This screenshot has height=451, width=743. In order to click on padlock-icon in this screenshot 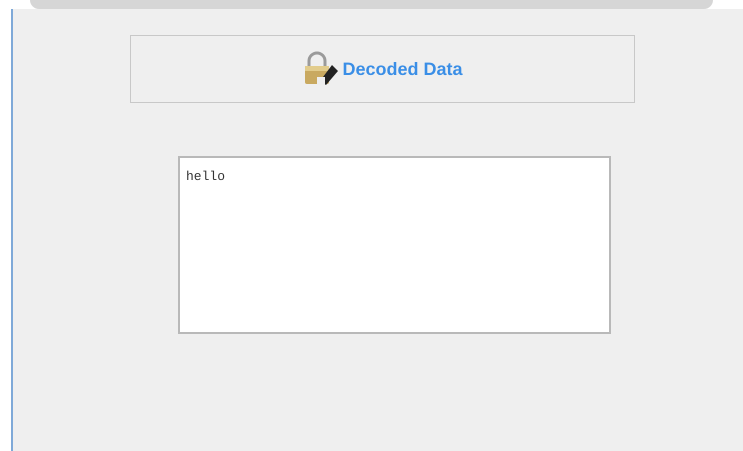, I will do `click(321, 69)`.